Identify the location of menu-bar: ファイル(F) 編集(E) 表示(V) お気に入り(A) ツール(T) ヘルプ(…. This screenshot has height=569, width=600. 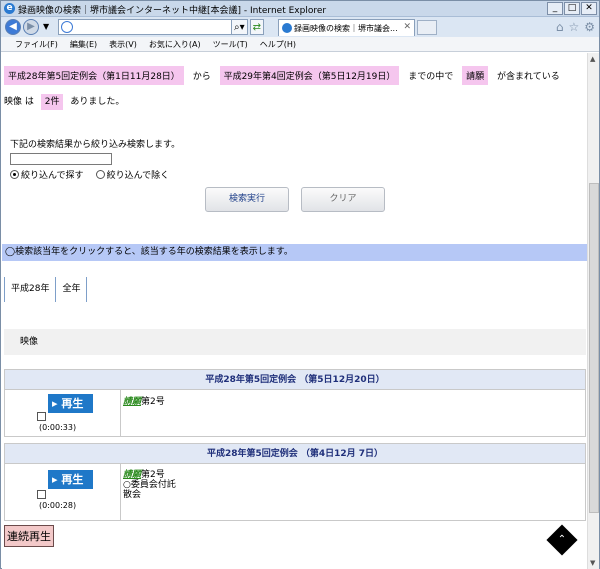
(300, 44).